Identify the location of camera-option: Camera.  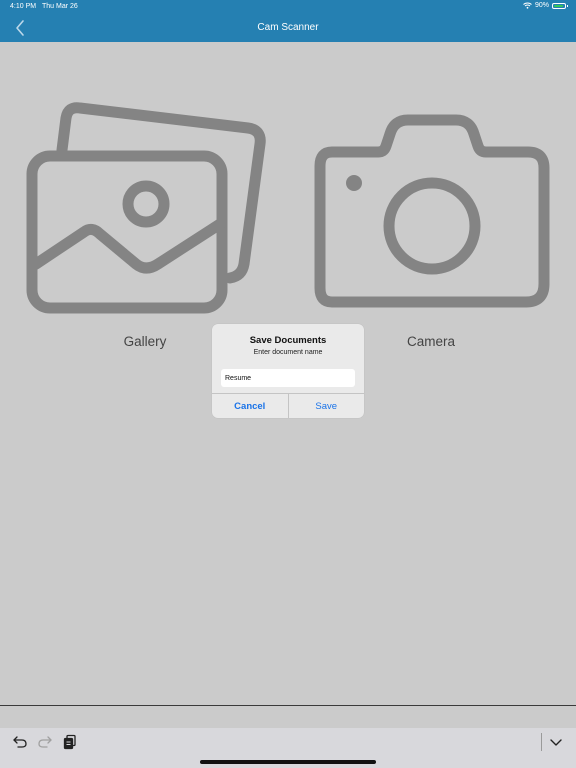
(431, 230).